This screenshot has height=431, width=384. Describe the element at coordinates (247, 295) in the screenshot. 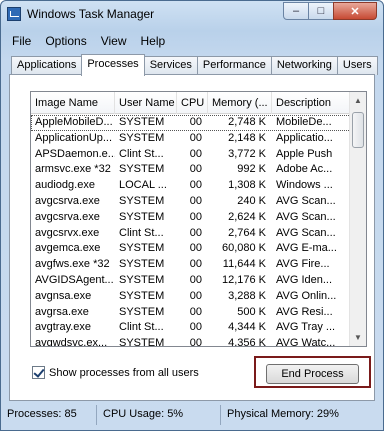

I see `process-memory: 3,288 K` at that location.